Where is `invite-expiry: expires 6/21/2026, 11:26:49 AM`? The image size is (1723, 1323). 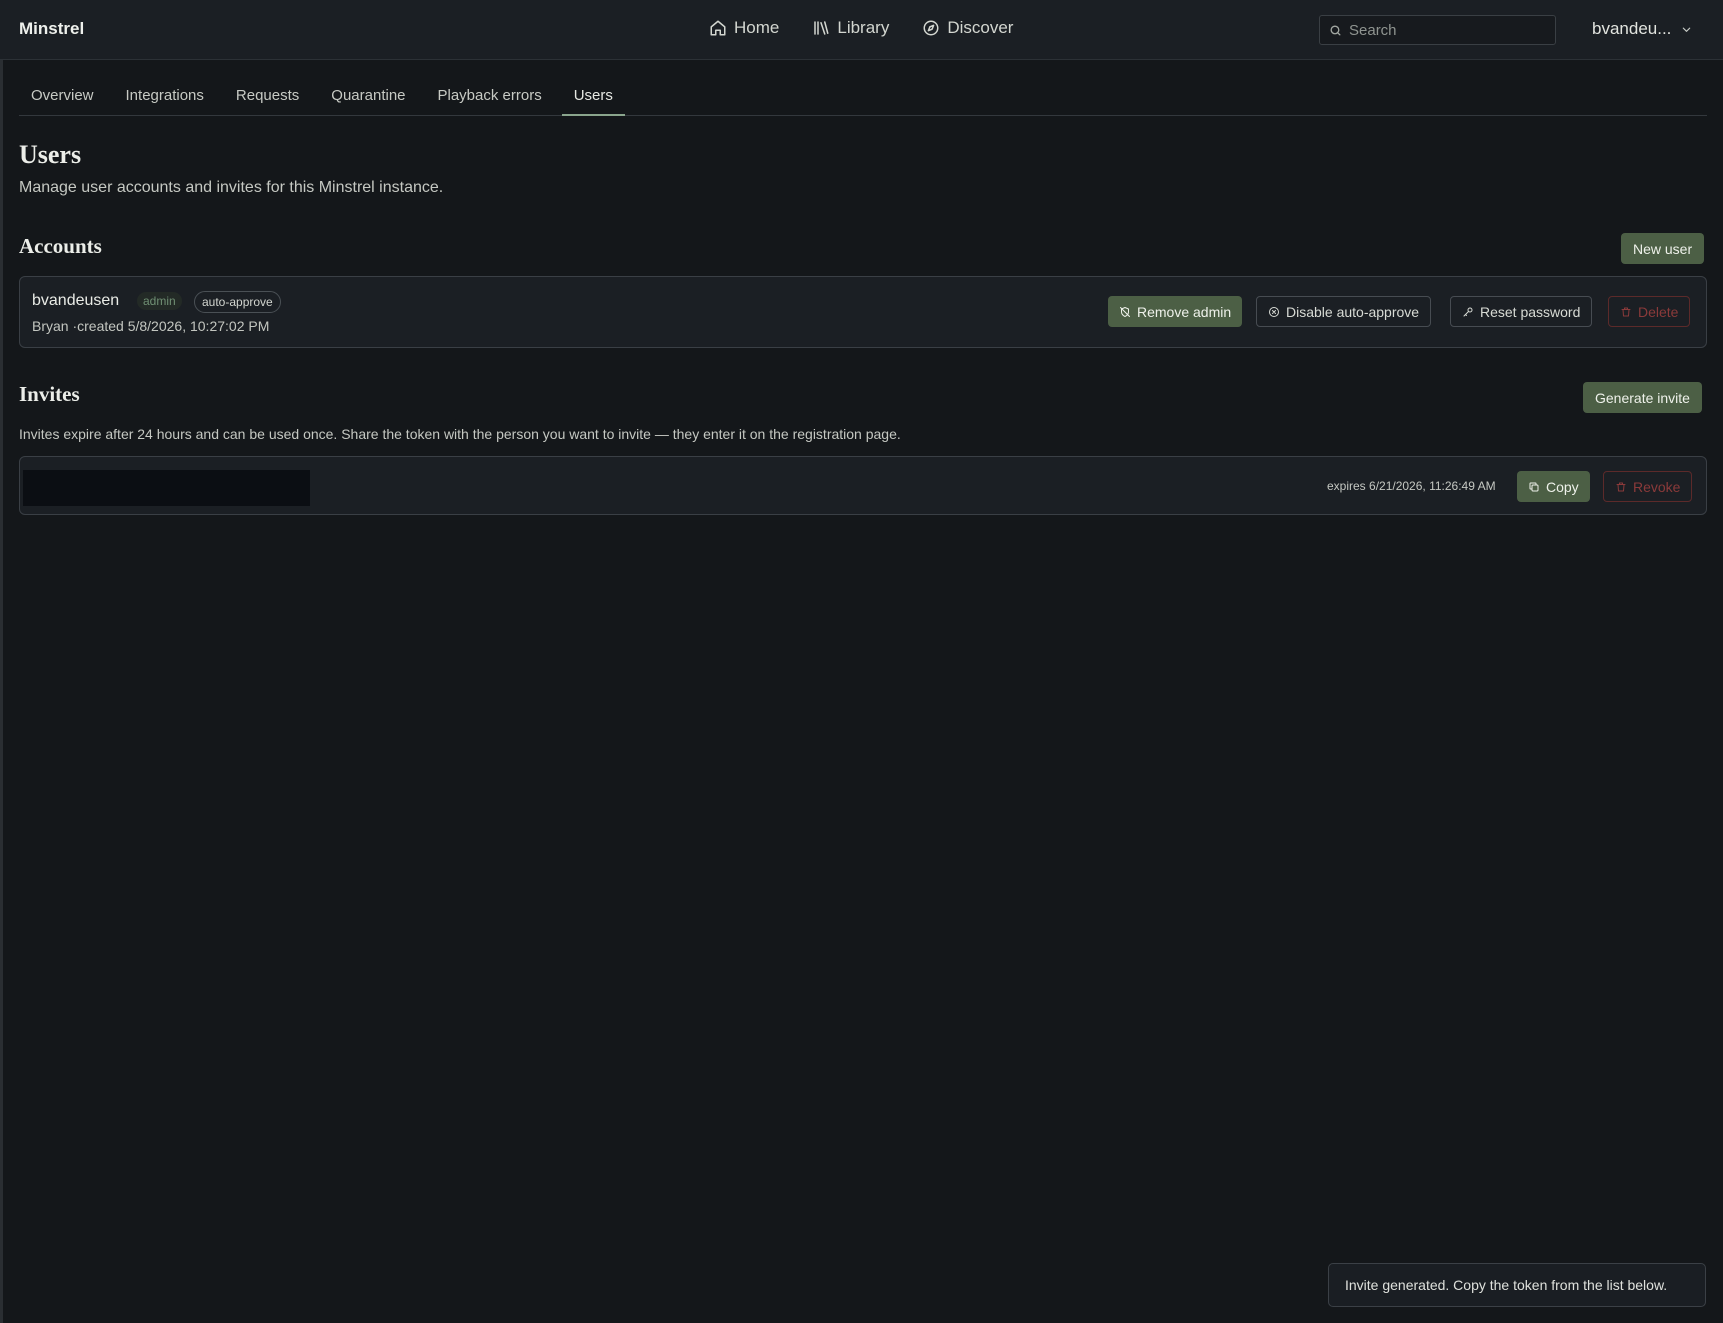 invite-expiry: expires 6/21/2026, 11:26:49 AM is located at coordinates (1411, 486).